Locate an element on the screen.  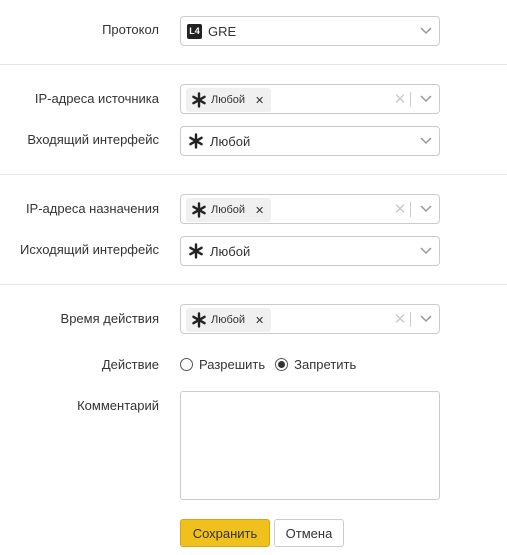
save-button: Сохранить is located at coordinates (225, 533).